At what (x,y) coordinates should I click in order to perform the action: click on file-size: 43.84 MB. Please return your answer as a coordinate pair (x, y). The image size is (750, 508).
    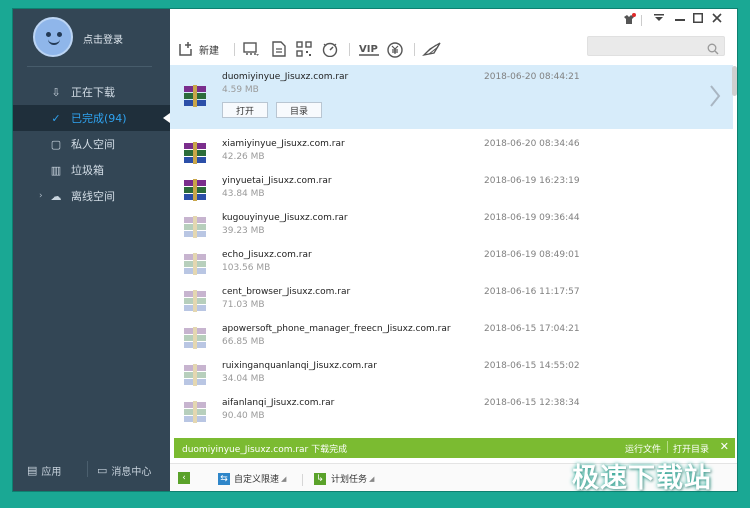
    Looking at the image, I should click on (243, 194).